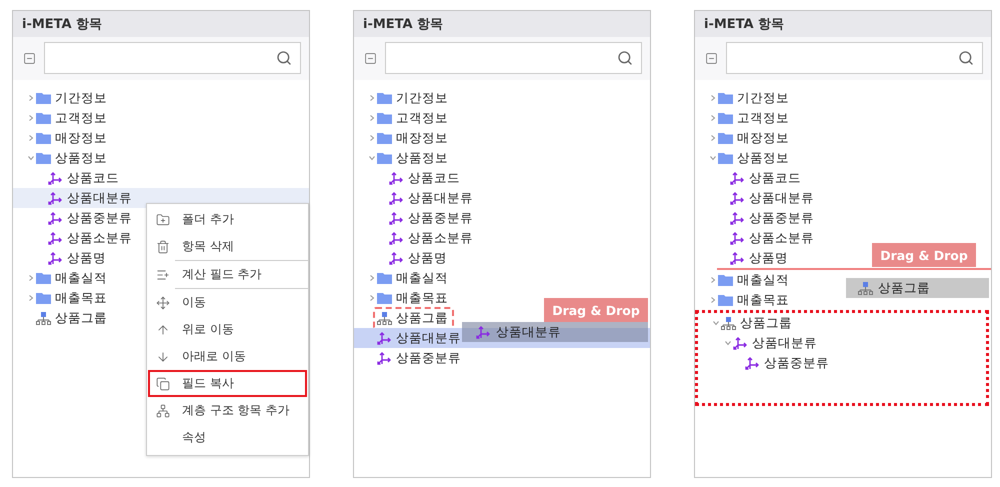 The width and height of the screenshot is (1000, 487). What do you see at coordinates (227, 410) in the screenshot?
I see `menu-item: 계층 구조 항목 추가` at bounding box center [227, 410].